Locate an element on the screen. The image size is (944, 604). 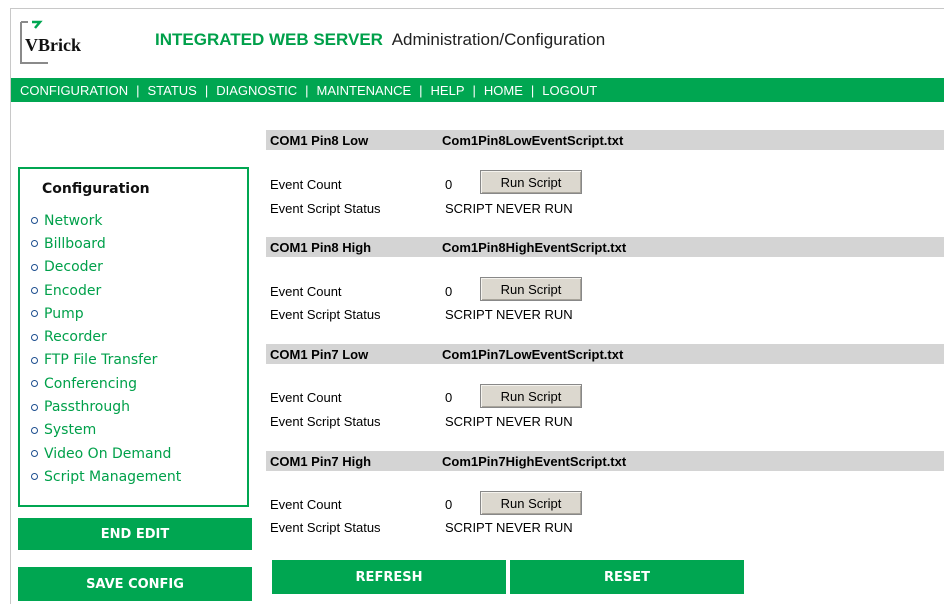
sidebar-item-label: Billboard is located at coordinates (75, 243).